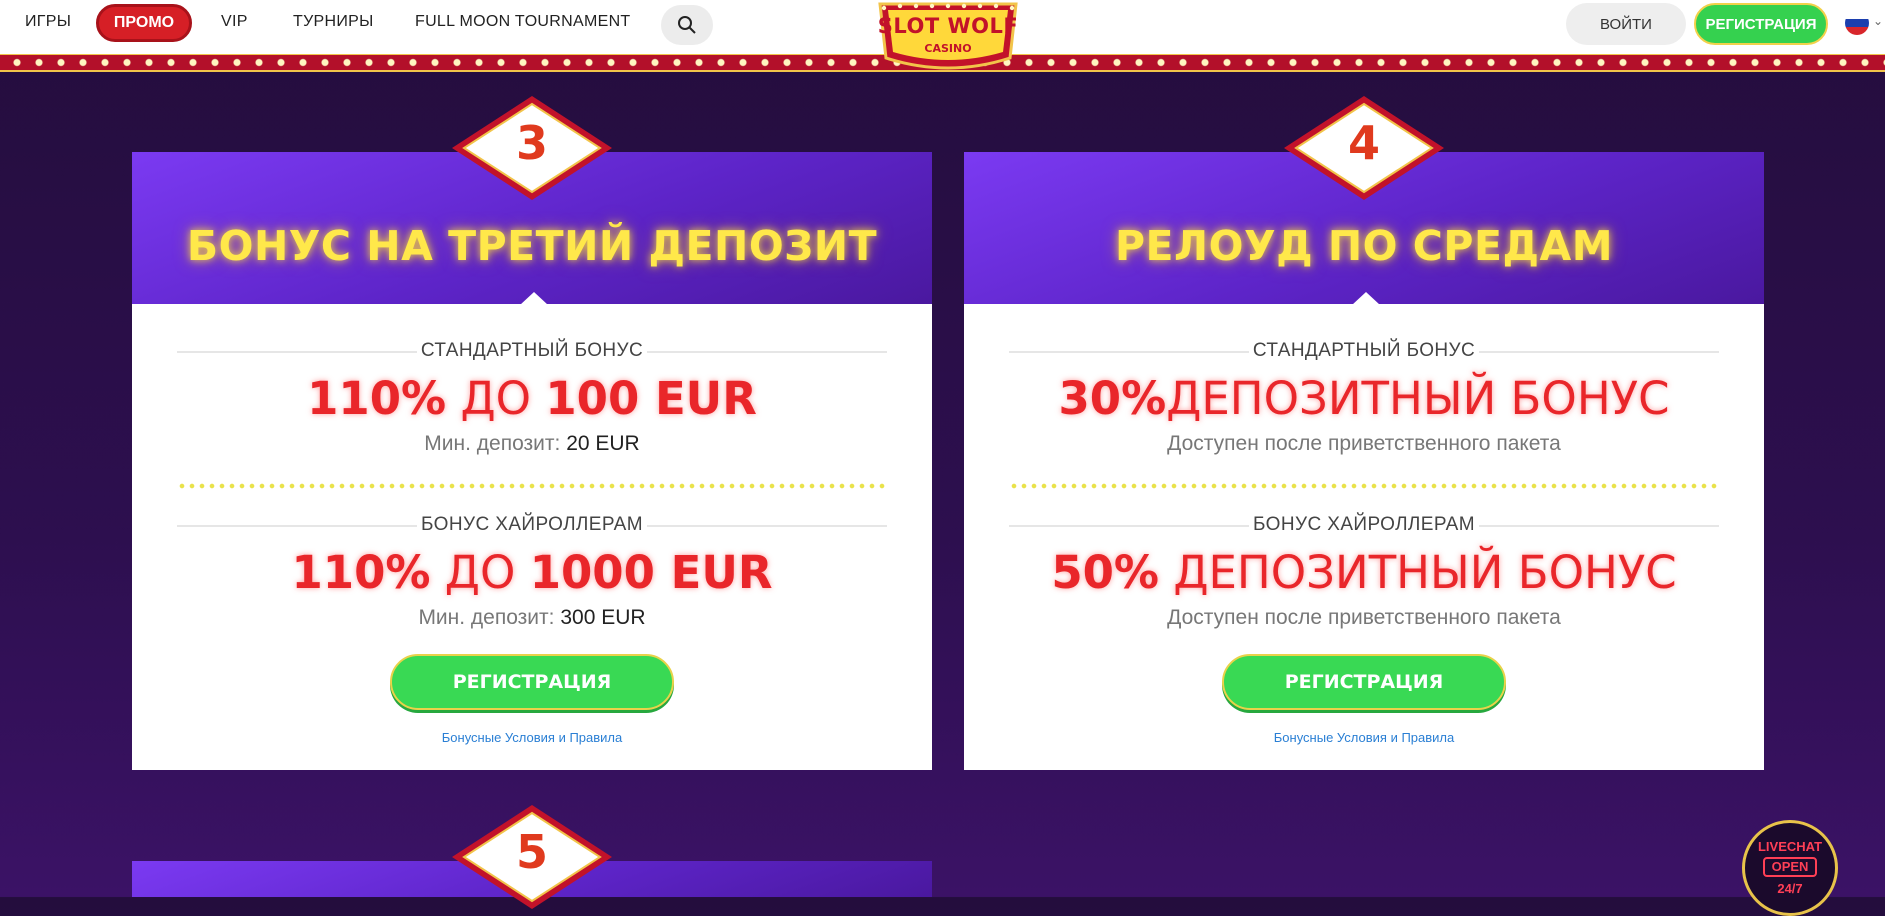  I want to click on standard-min-deposit: Мин. депозит: 20 EUR, so click(532, 444).